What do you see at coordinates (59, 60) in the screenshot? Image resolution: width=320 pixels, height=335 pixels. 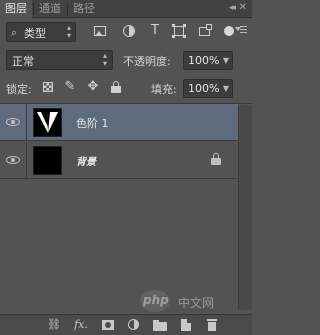 I see `blend-mode-select: 正常 ▴ ▾` at bounding box center [59, 60].